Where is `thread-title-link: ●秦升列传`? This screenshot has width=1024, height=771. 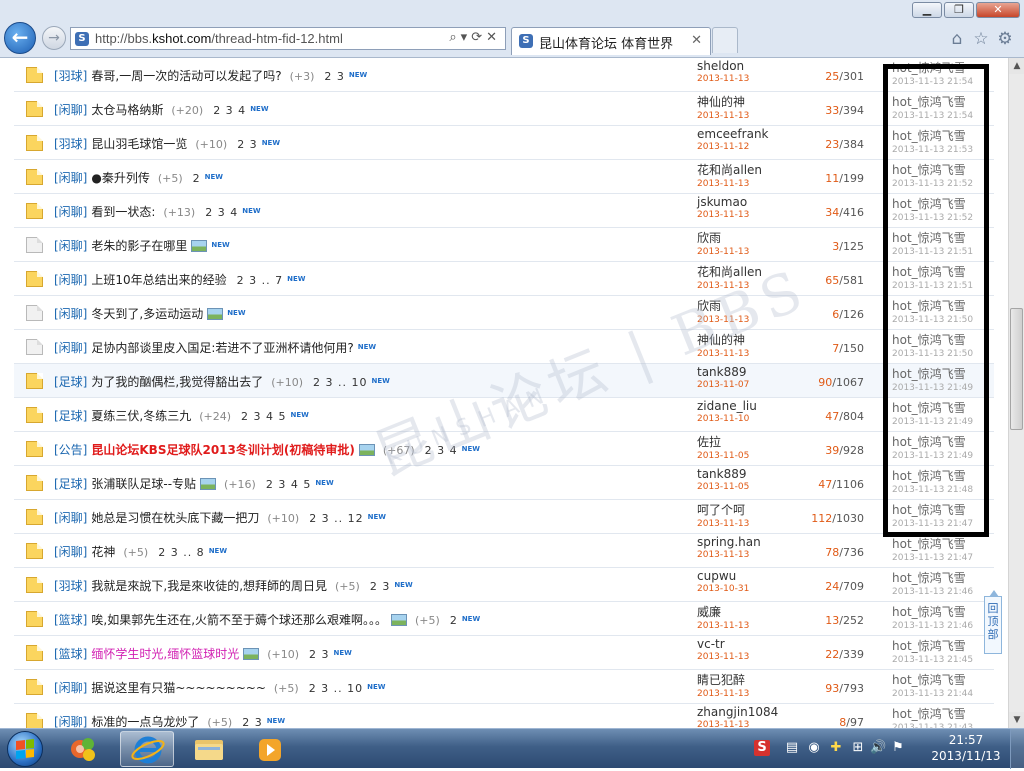
thread-title-link: ●秦升列传 is located at coordinates (120, 178).